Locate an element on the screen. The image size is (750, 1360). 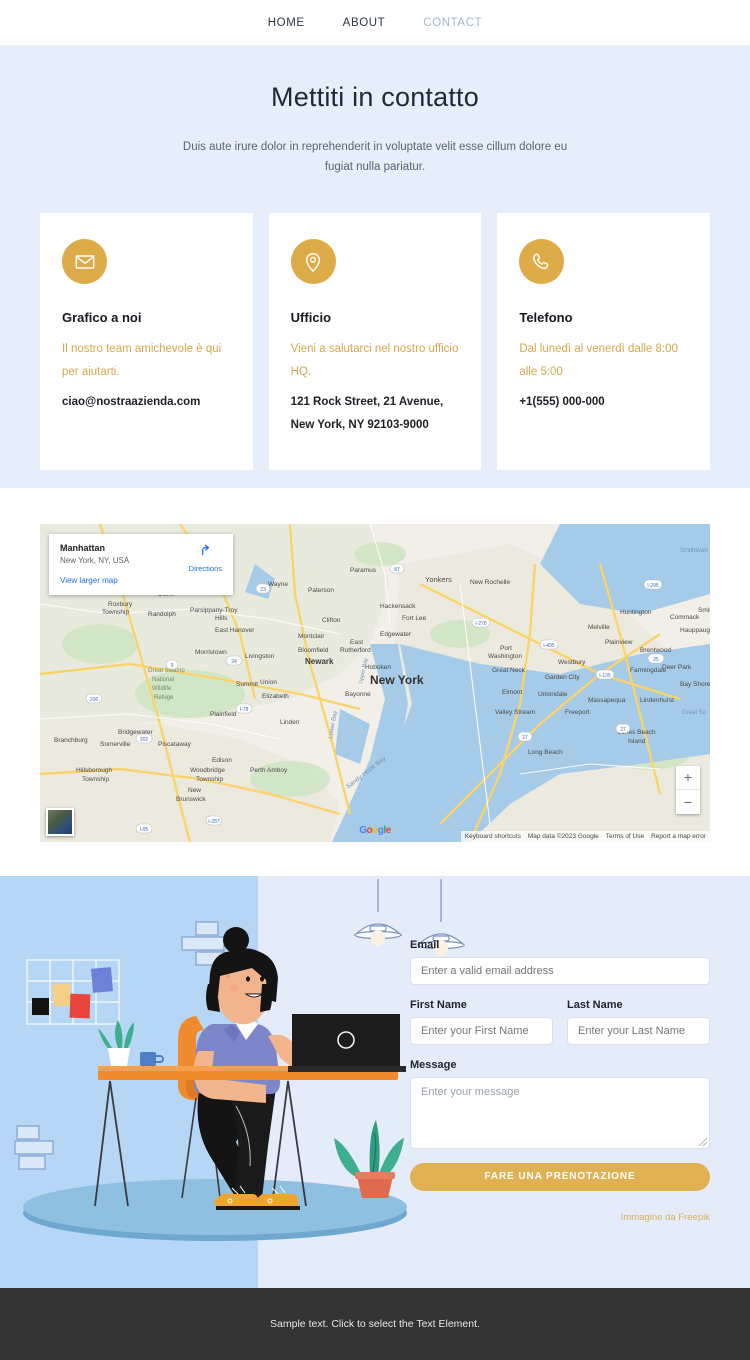
main-navigation: HOME ABOUT CONTACT is located at coordinates (375, 23).